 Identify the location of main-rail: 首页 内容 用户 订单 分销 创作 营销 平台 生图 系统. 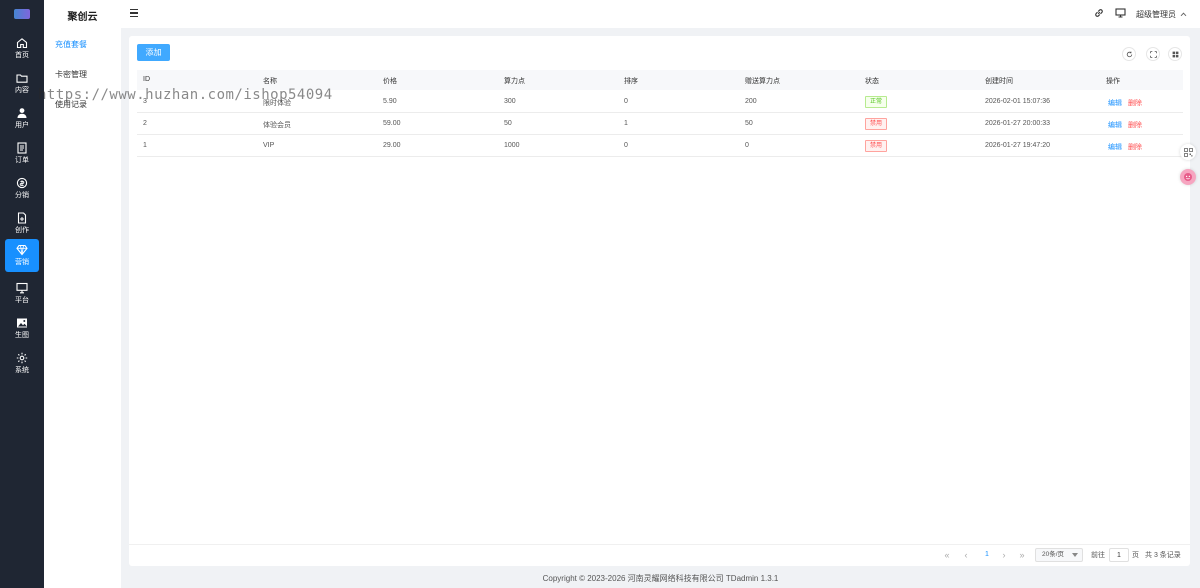
(22, 294).